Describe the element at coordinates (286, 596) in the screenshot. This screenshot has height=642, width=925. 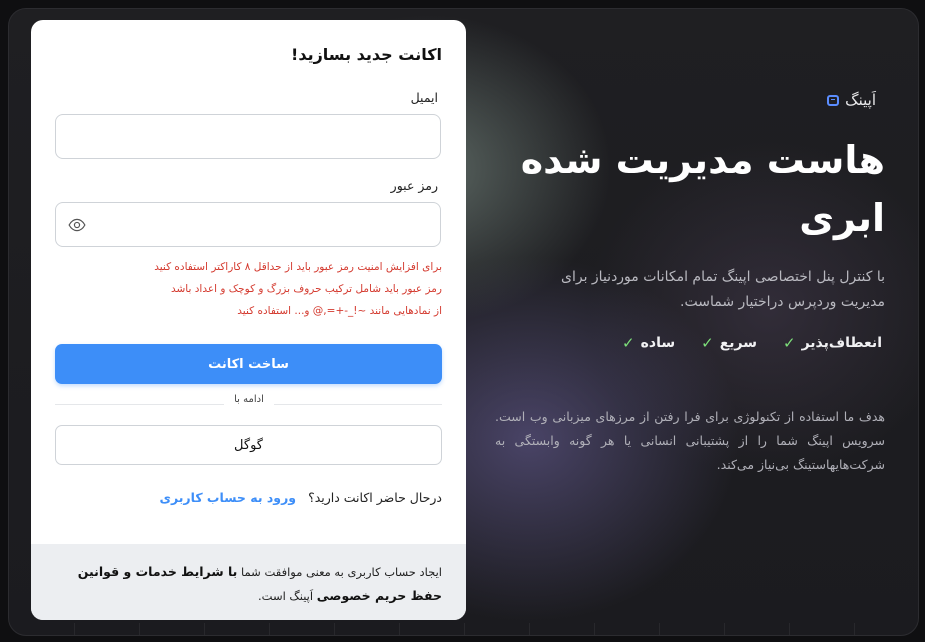
I see `terms-suffix: اَپینگ است.` at that location.